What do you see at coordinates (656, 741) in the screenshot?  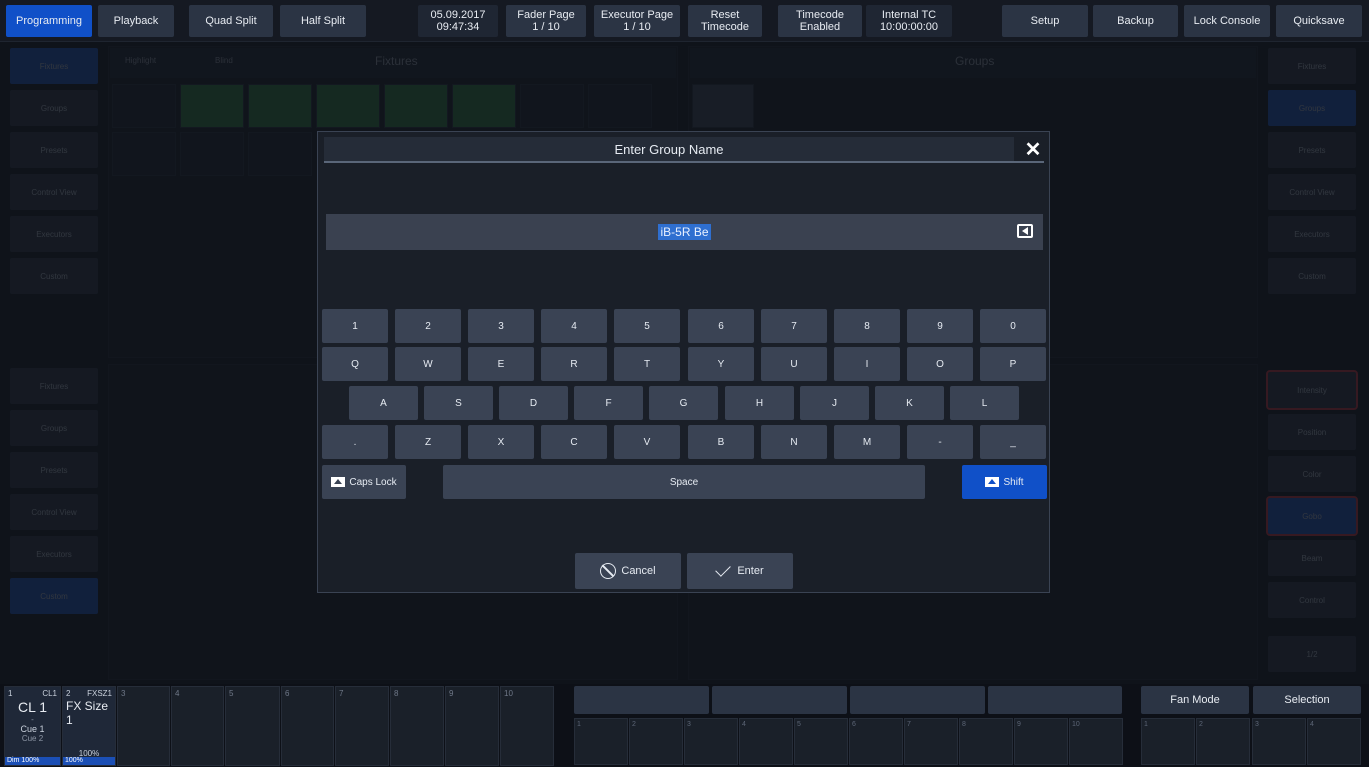 I see `bottom-fader-2: 2` at bounding box center [656, 741].